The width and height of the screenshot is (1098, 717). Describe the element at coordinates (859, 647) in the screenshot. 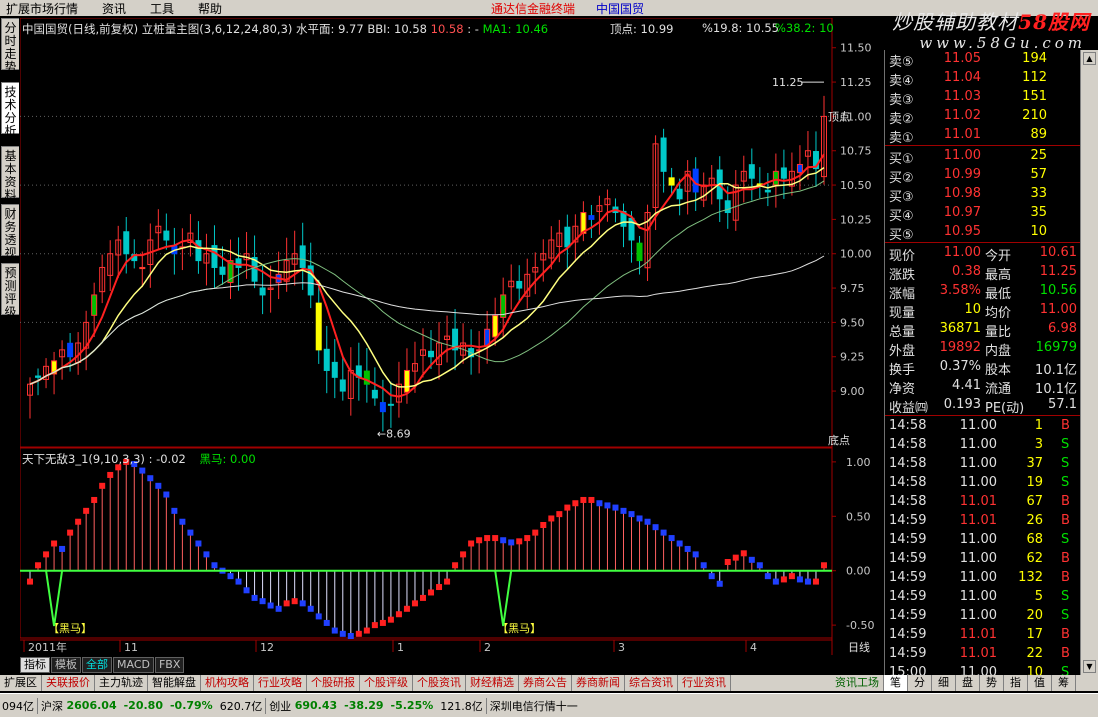

I see `period-label: 日线` at that location.